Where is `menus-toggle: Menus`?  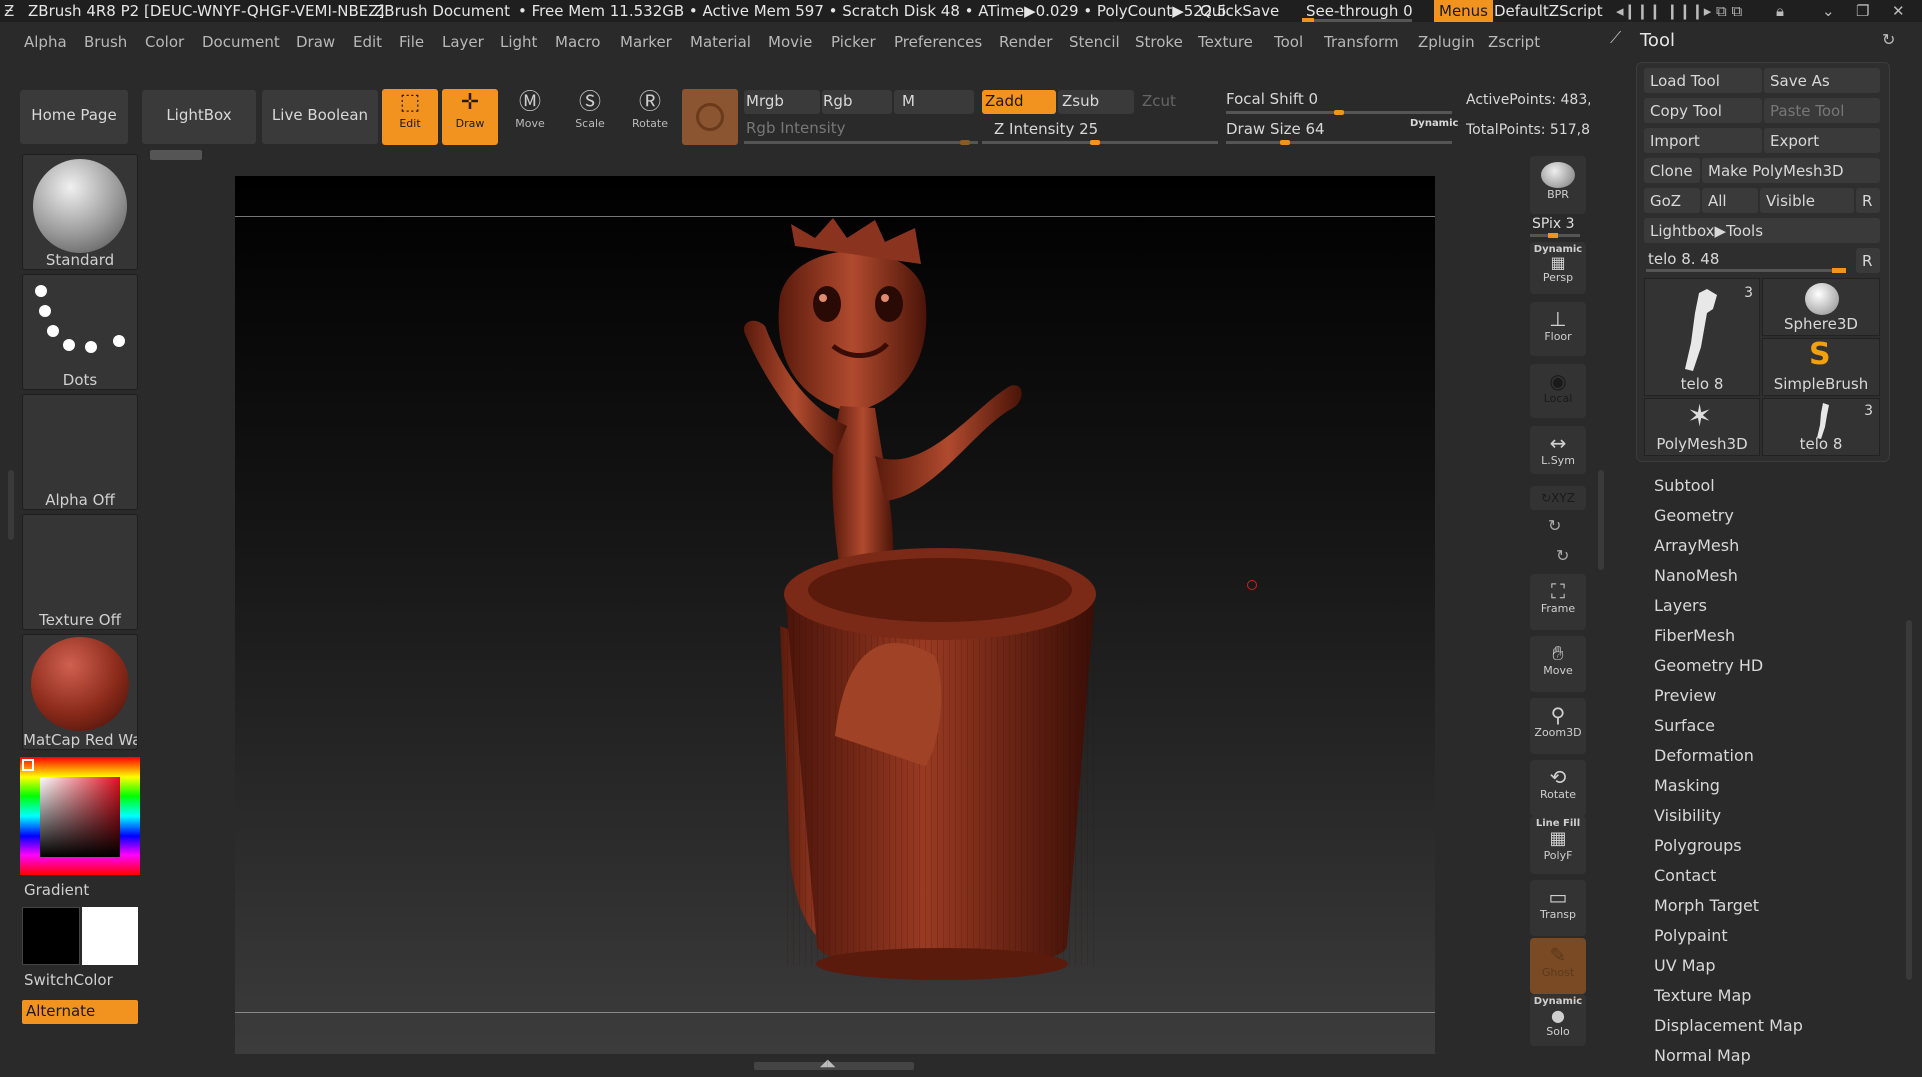
menus-toggle: Menus is located at coordinates (1463, 11).